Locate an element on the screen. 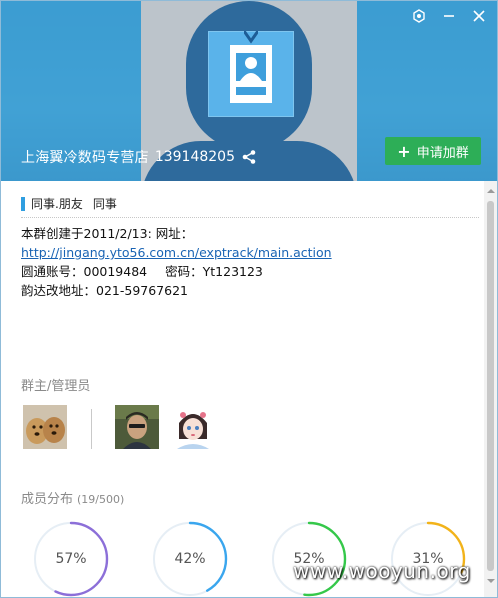 The height and width of the screenshot is (598, 498). tag-item: 同事.朋友 is located at coordinates (57, 204).